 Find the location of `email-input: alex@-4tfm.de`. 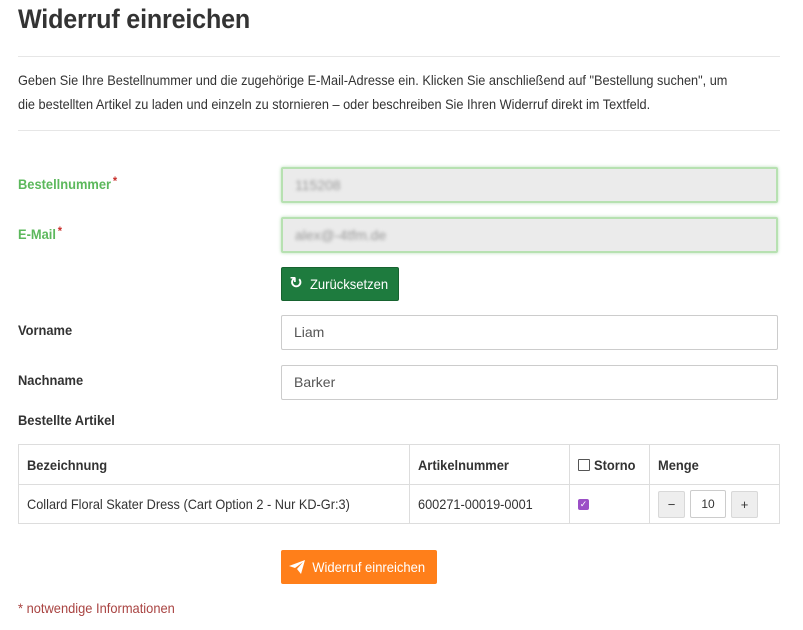

email-input: alex@-4tfm.de is located at coordinates (529, 235).